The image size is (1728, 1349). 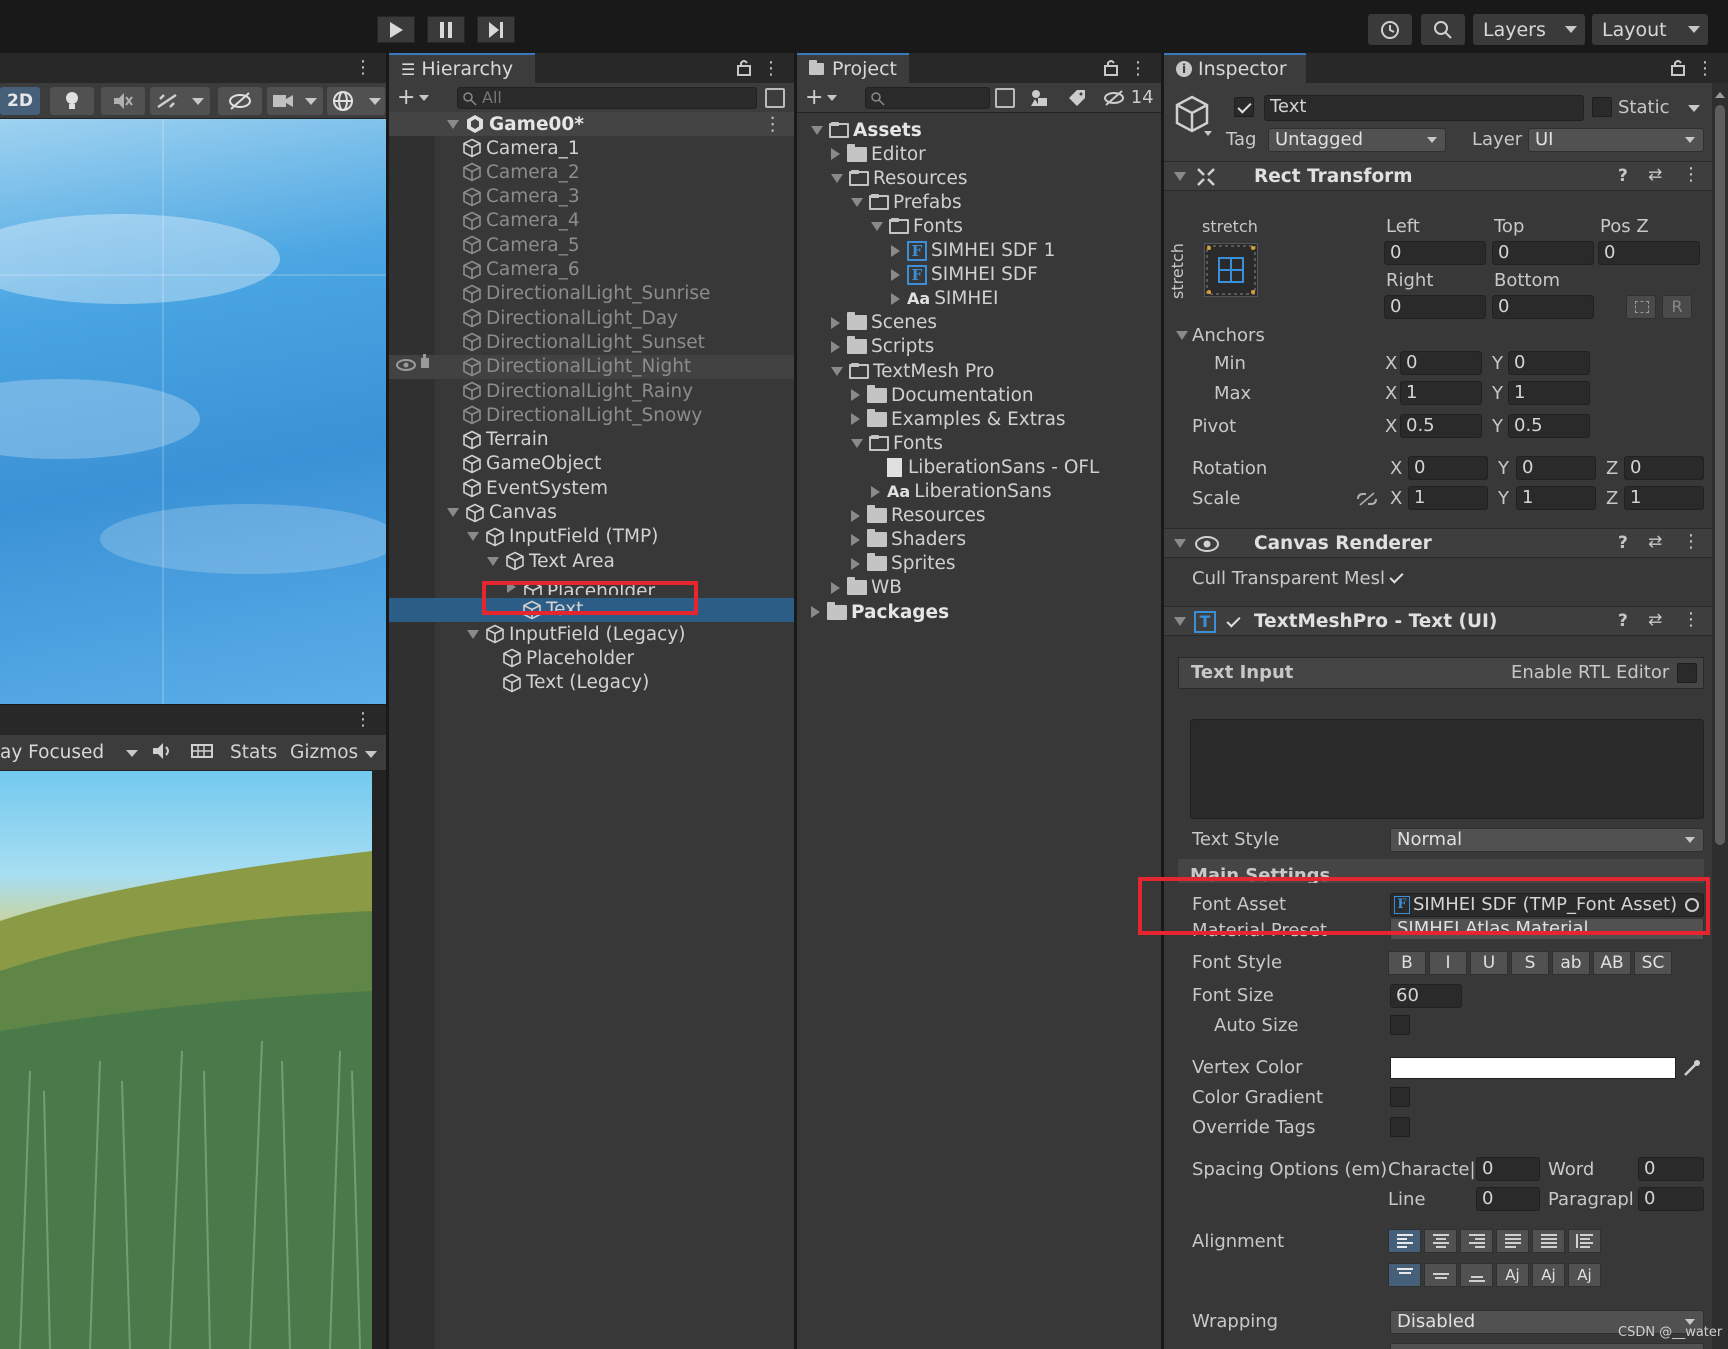 I want to click on gizmos-button: Gizmos, so click(x=324, y=753).